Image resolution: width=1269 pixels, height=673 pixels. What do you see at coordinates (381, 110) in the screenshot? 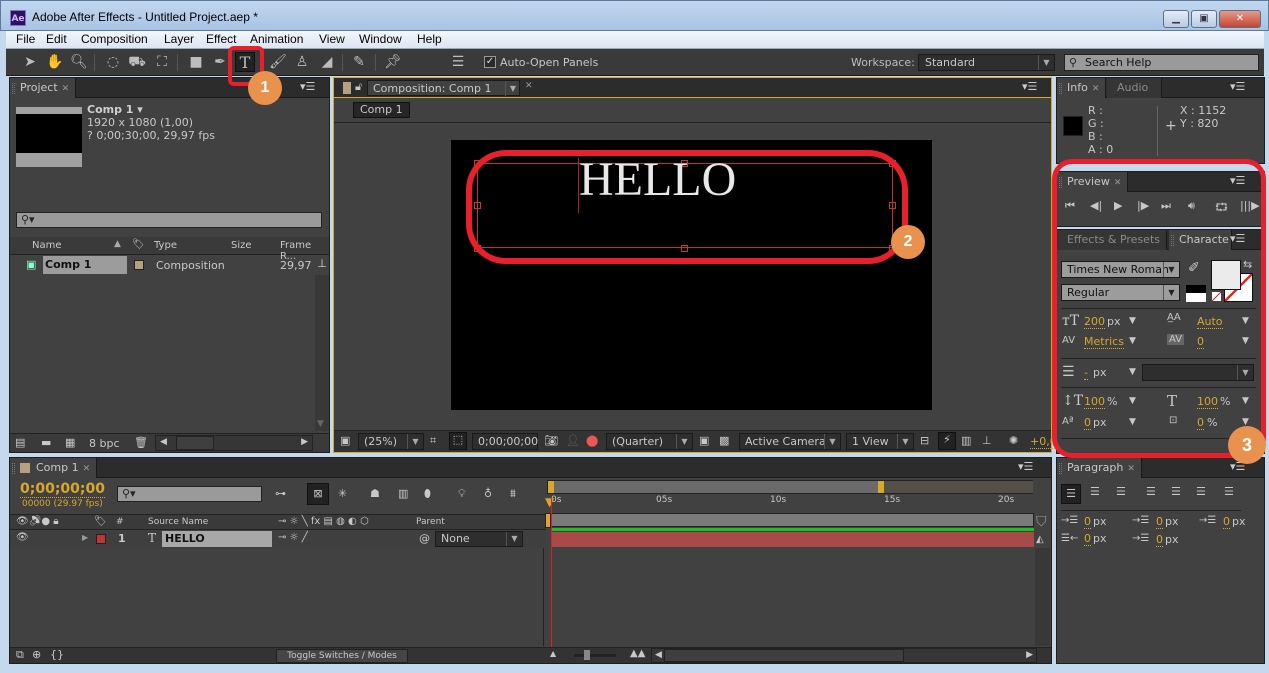
I see `breadcrumb-comp: Comp 1` at bounding box center [381, 110].